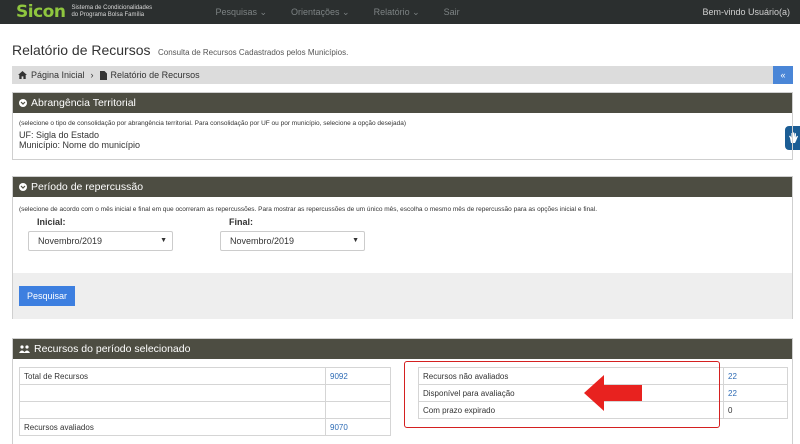 This screenshot has width=800, height=444. What do you see at coordinates (92, 75) in the screenshot?
I see `chevron-right-icon: ›` at bounding box center [92, 75].